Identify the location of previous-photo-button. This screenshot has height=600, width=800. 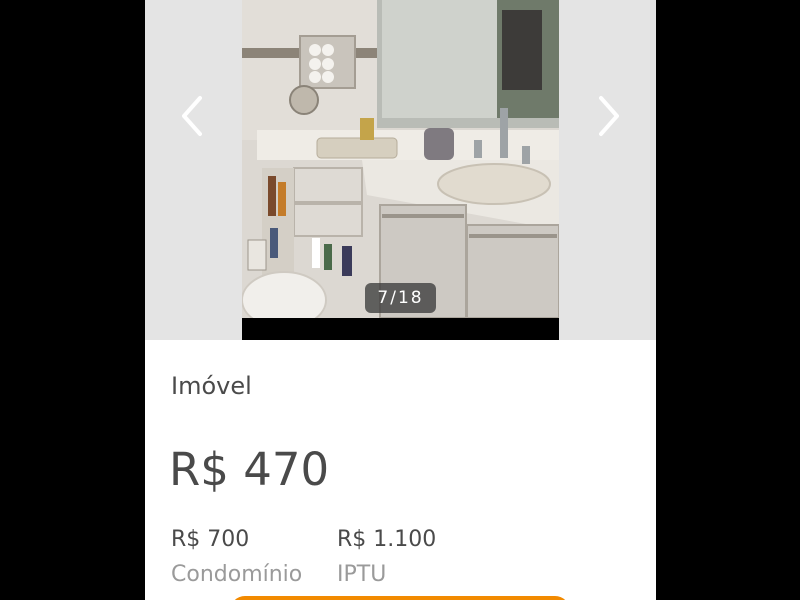
(192, 116).